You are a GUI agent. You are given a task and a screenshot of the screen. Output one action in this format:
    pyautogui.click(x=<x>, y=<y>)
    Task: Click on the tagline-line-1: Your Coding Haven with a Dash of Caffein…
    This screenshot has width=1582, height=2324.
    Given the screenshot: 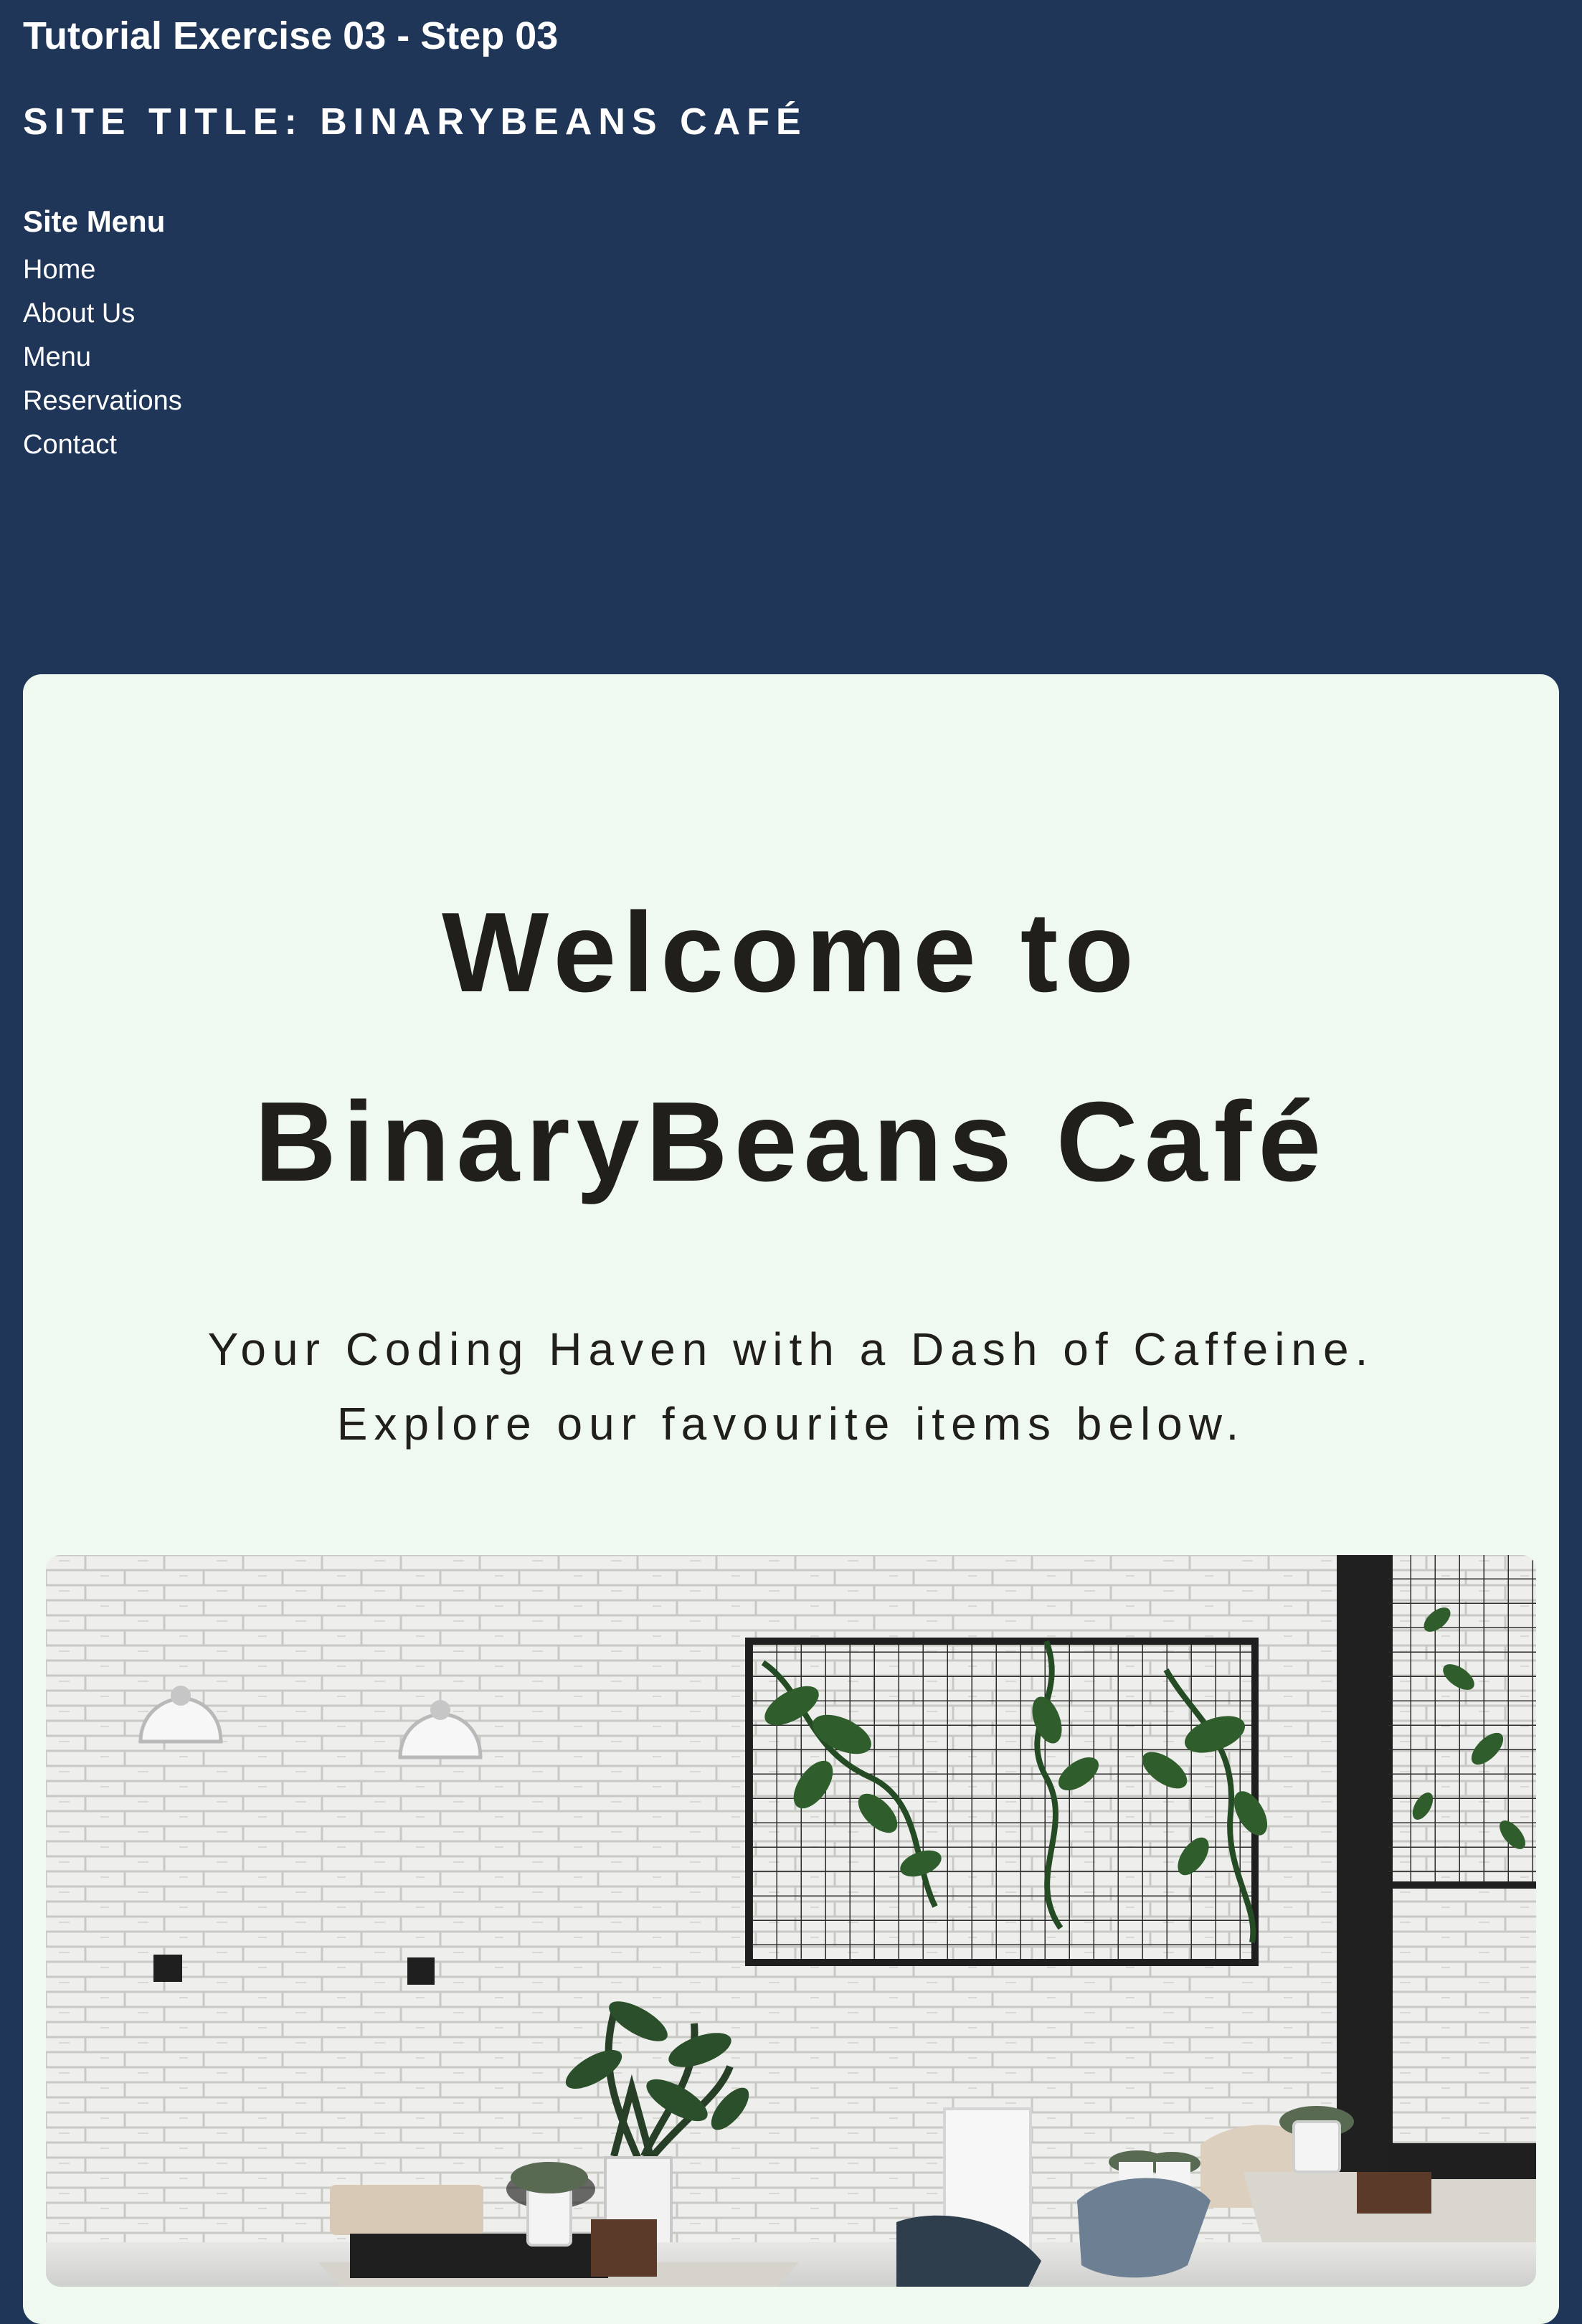 What is the action you would take?
    pyautogui.click(x=791, y=1349)
    